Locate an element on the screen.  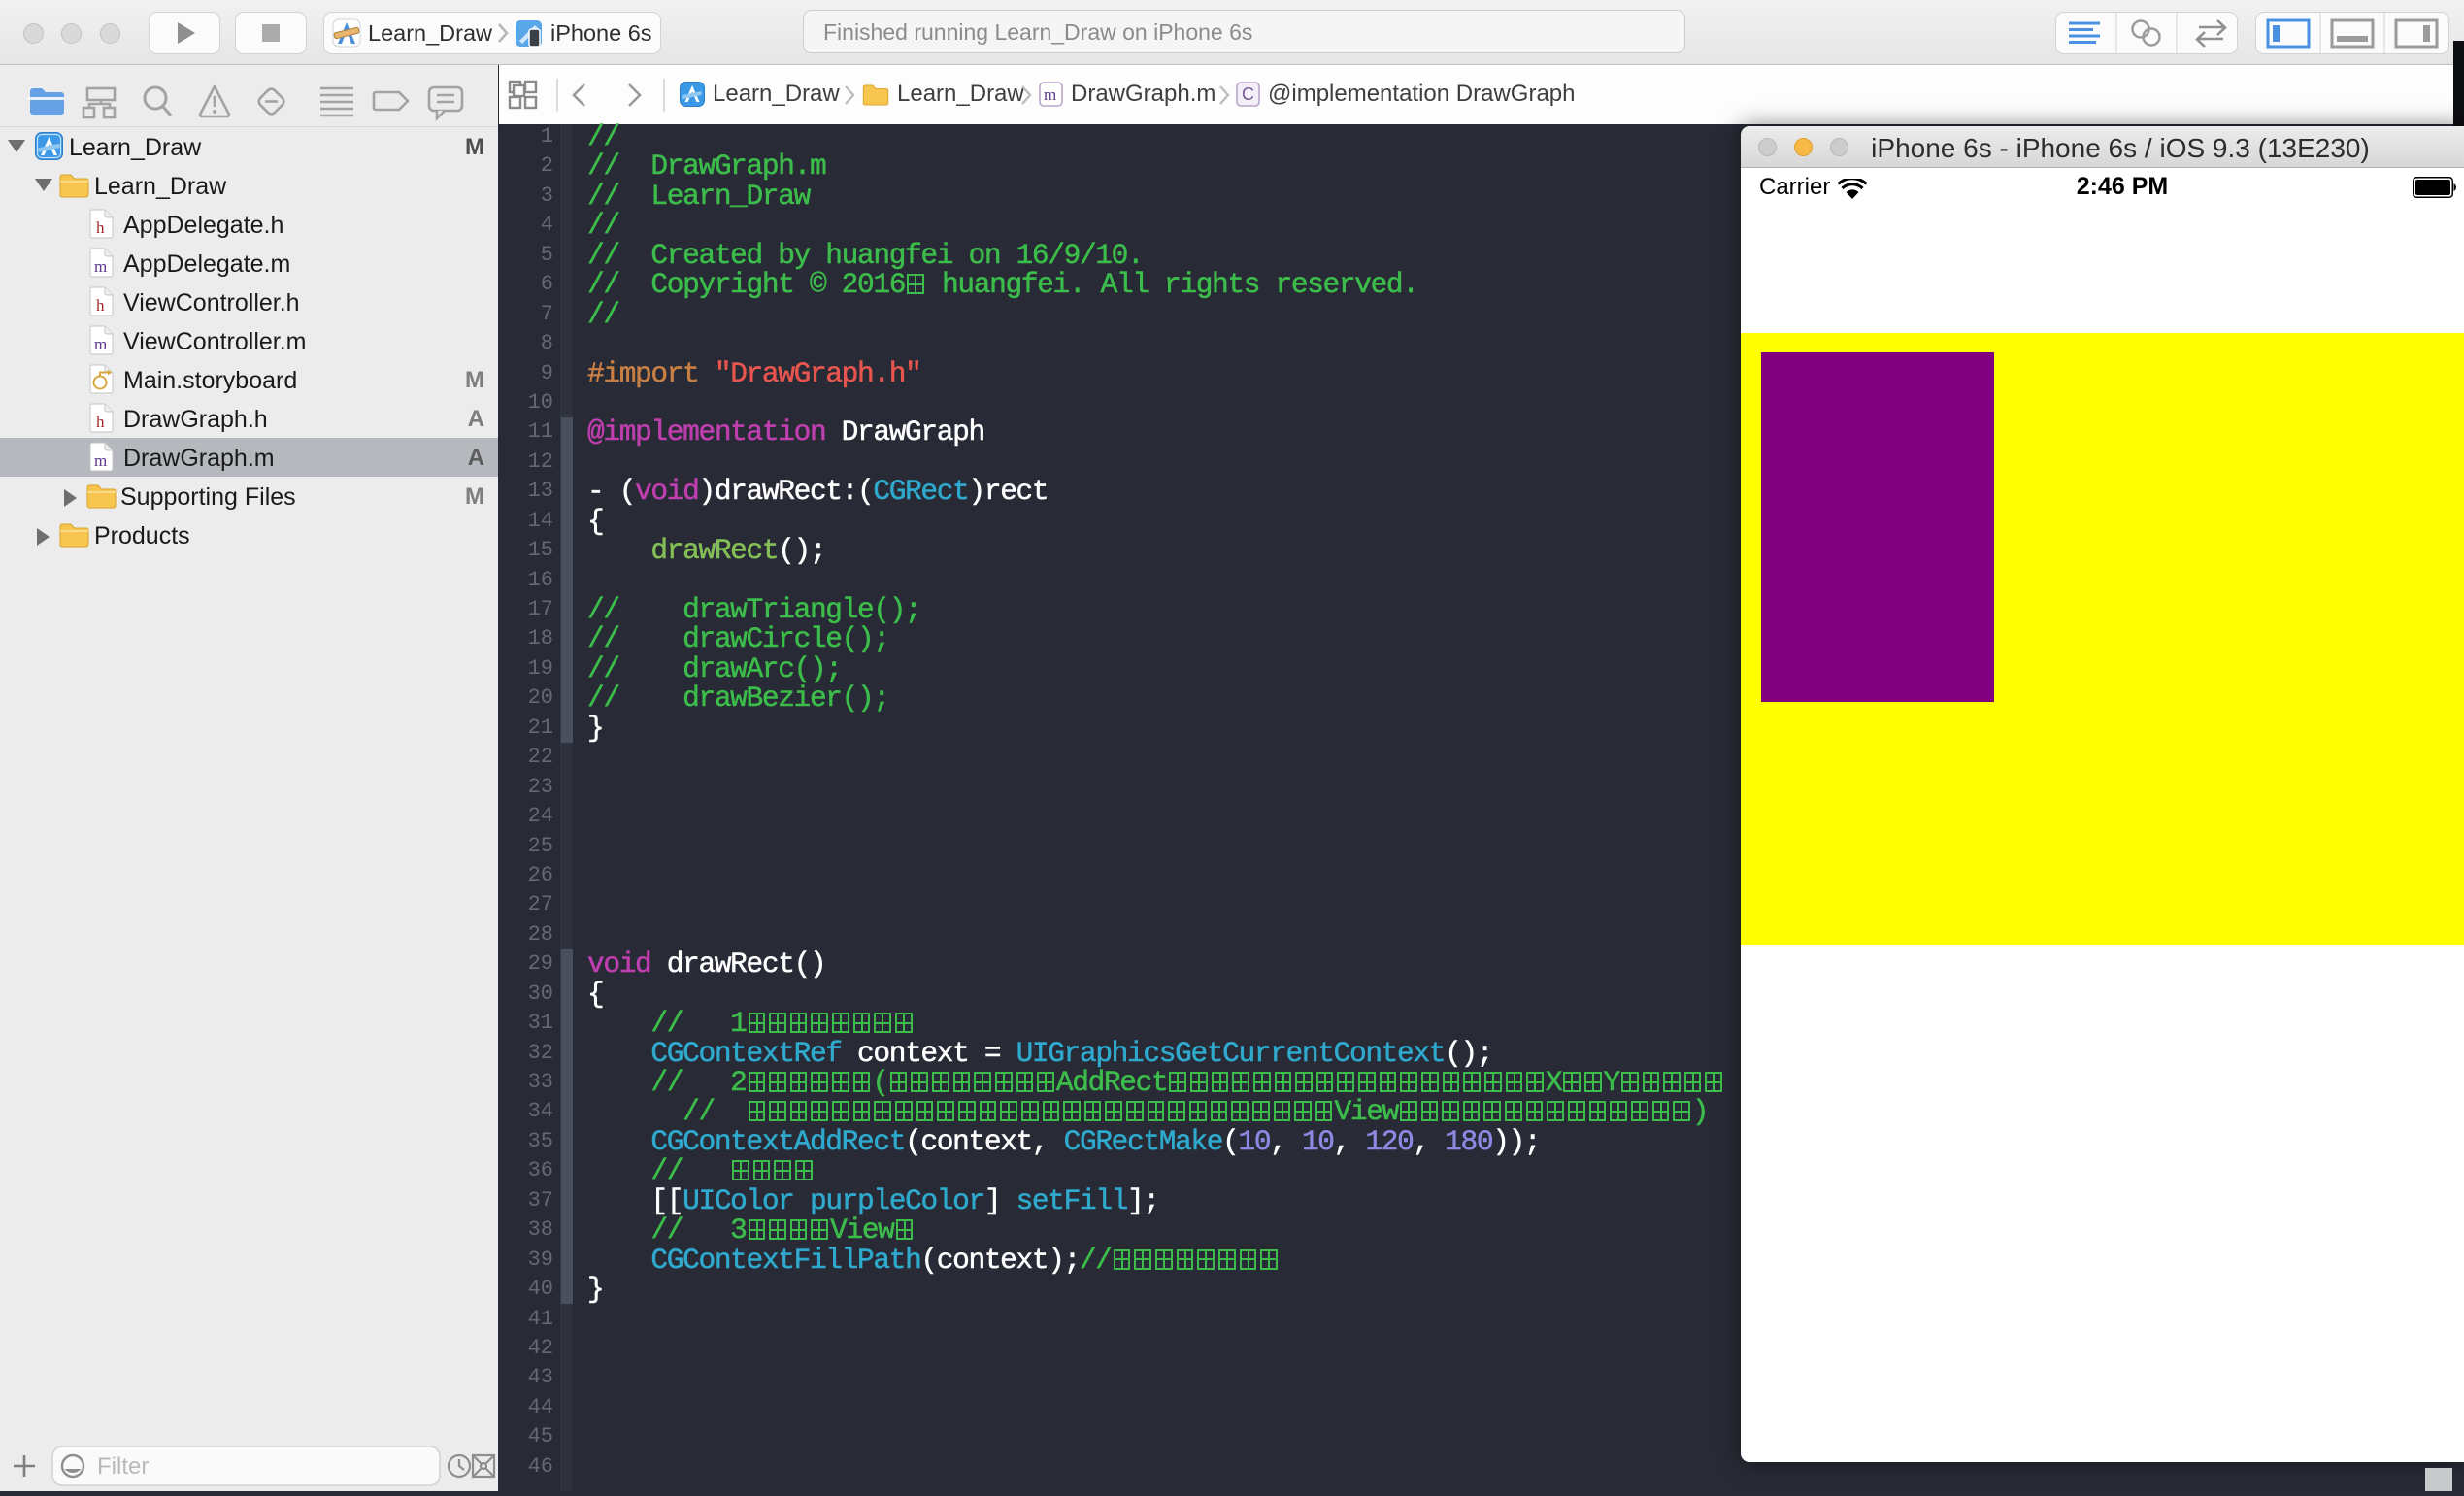
svg-text: C is located at coordinates (1248, 94).